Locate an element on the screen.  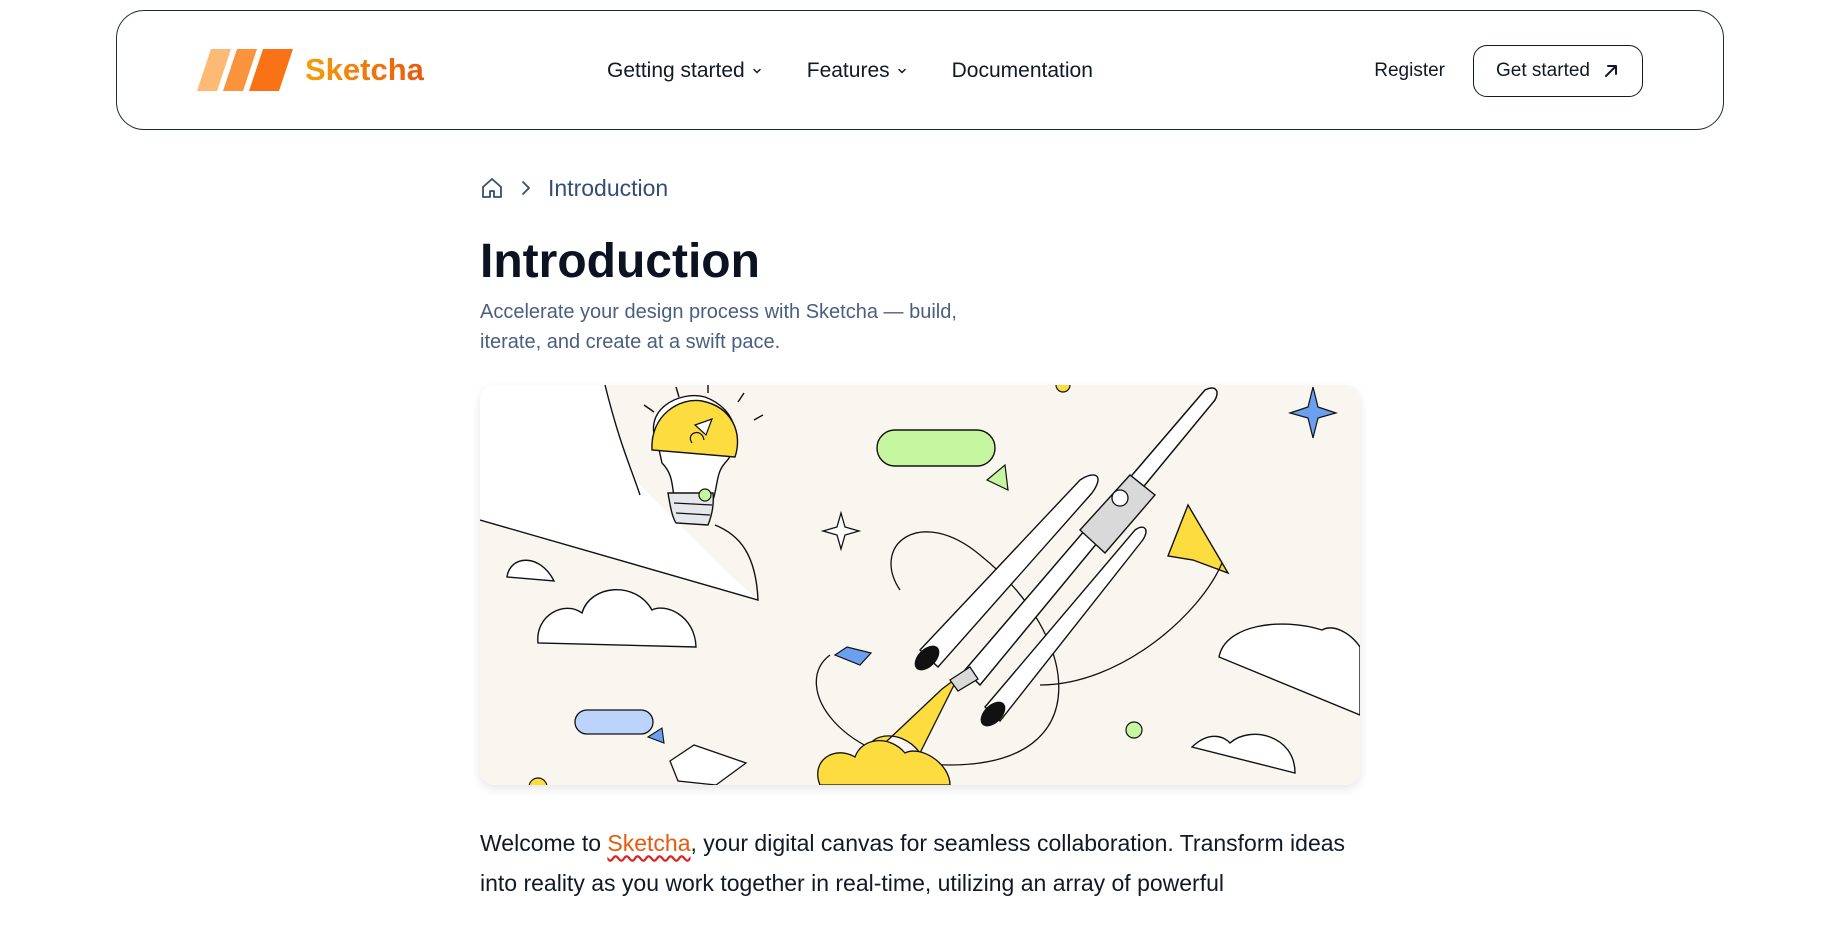
nav-documentation-label: Documentation is located at coordinates (1022, 70).